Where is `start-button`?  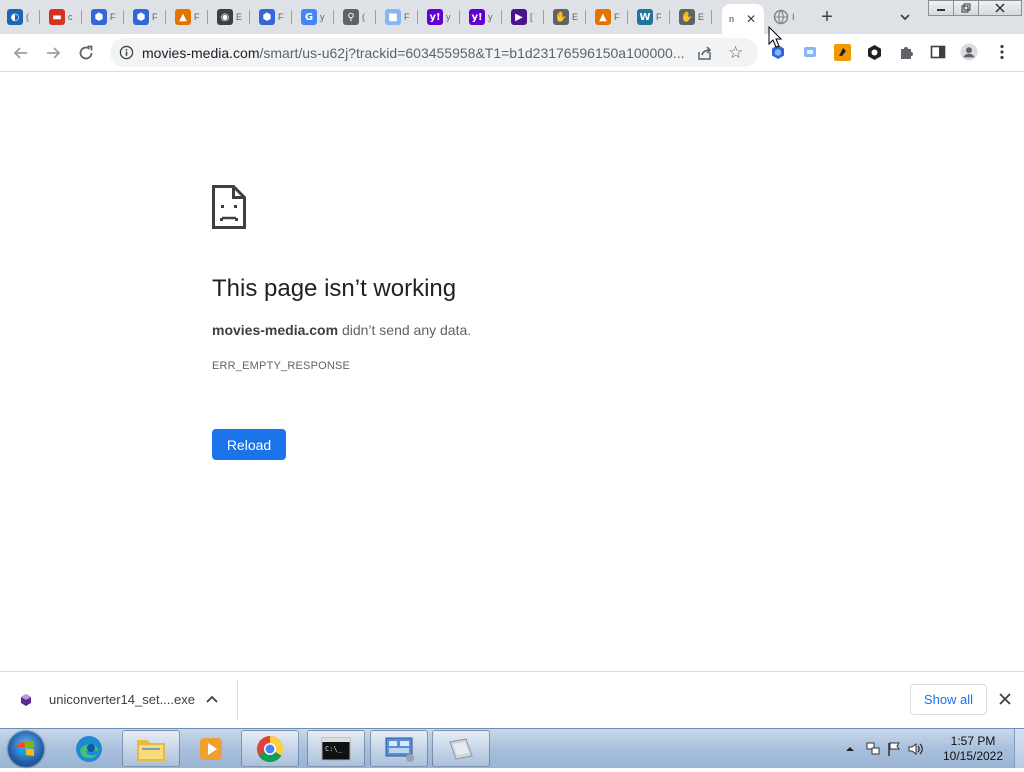
start-button is located at coordinates (26, 749).